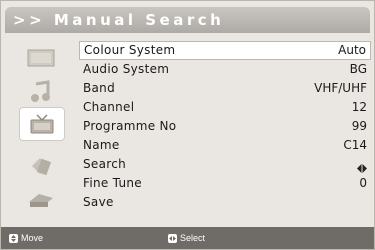 The height and width of the screenshot is (250, 375). I want to click on picture-menu-icon, so click(41, 58).